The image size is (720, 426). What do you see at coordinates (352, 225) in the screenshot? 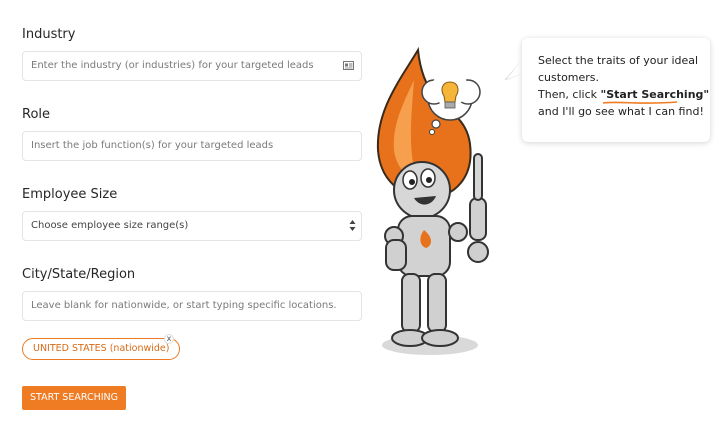
I see `updown-arrows-icon` at bounding box center [352, 225].